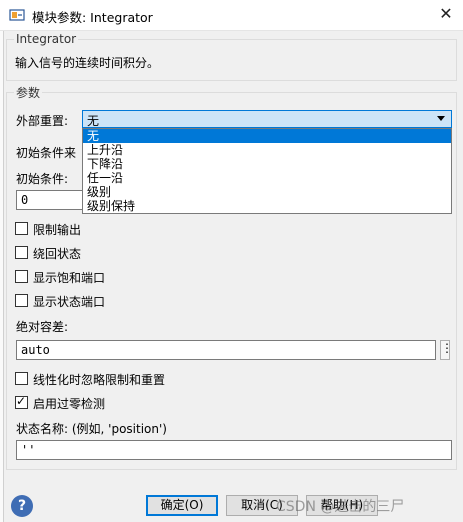 The image size is (463, 522). What do you see at coordinates (91, 429) in the screenshot?
I see `state-name-label: 状态名称: (例如, 'position')` at bounding box center [91, 429].